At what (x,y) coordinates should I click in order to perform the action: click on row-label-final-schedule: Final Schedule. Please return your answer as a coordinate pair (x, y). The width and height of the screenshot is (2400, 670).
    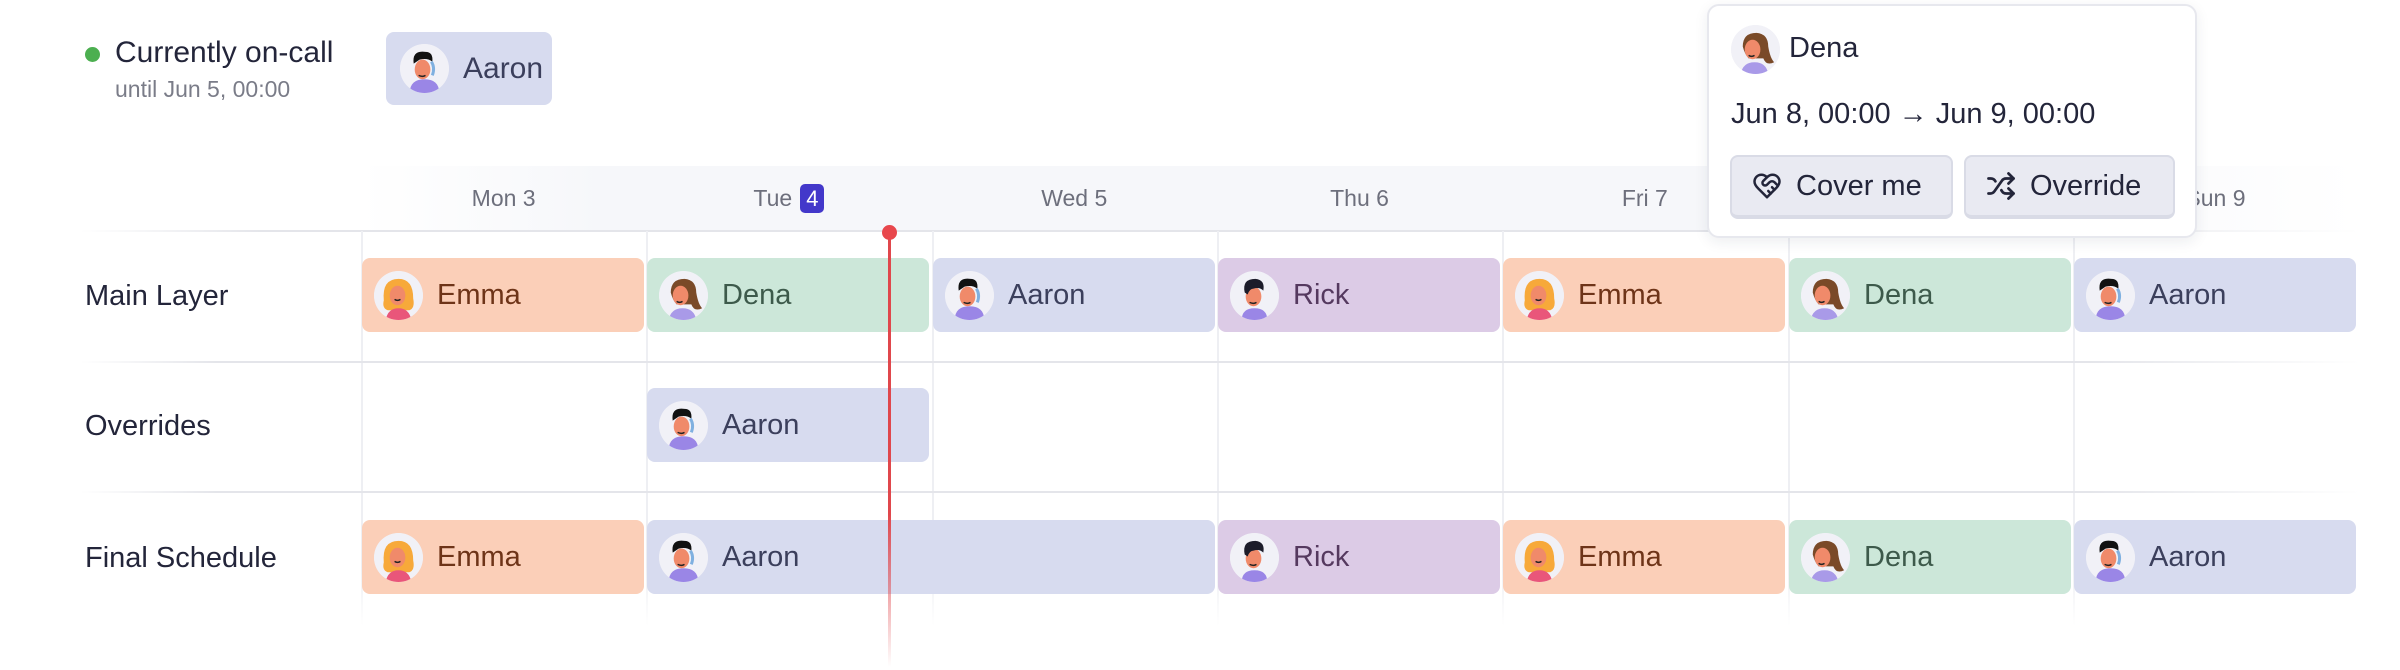
    Looking at the image, I should click on (181, 557).